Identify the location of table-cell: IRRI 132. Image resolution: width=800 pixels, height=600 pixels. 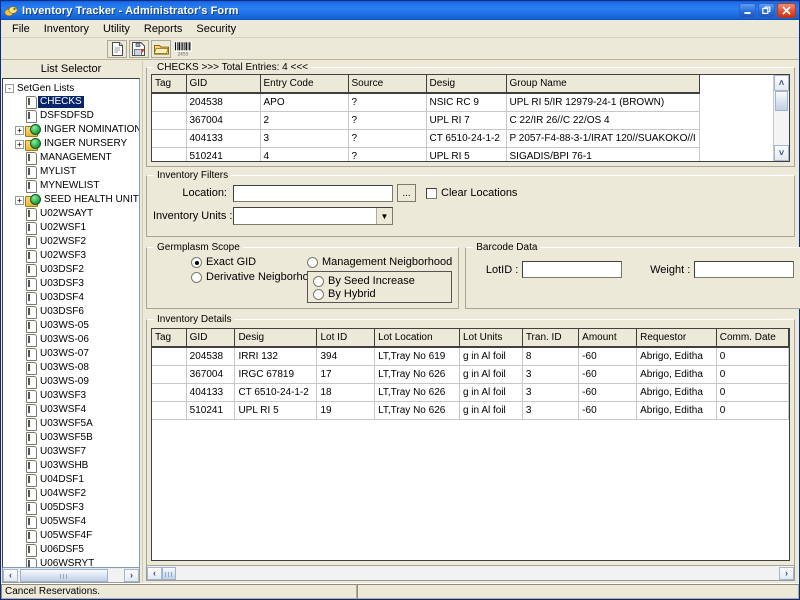
(276, 356).